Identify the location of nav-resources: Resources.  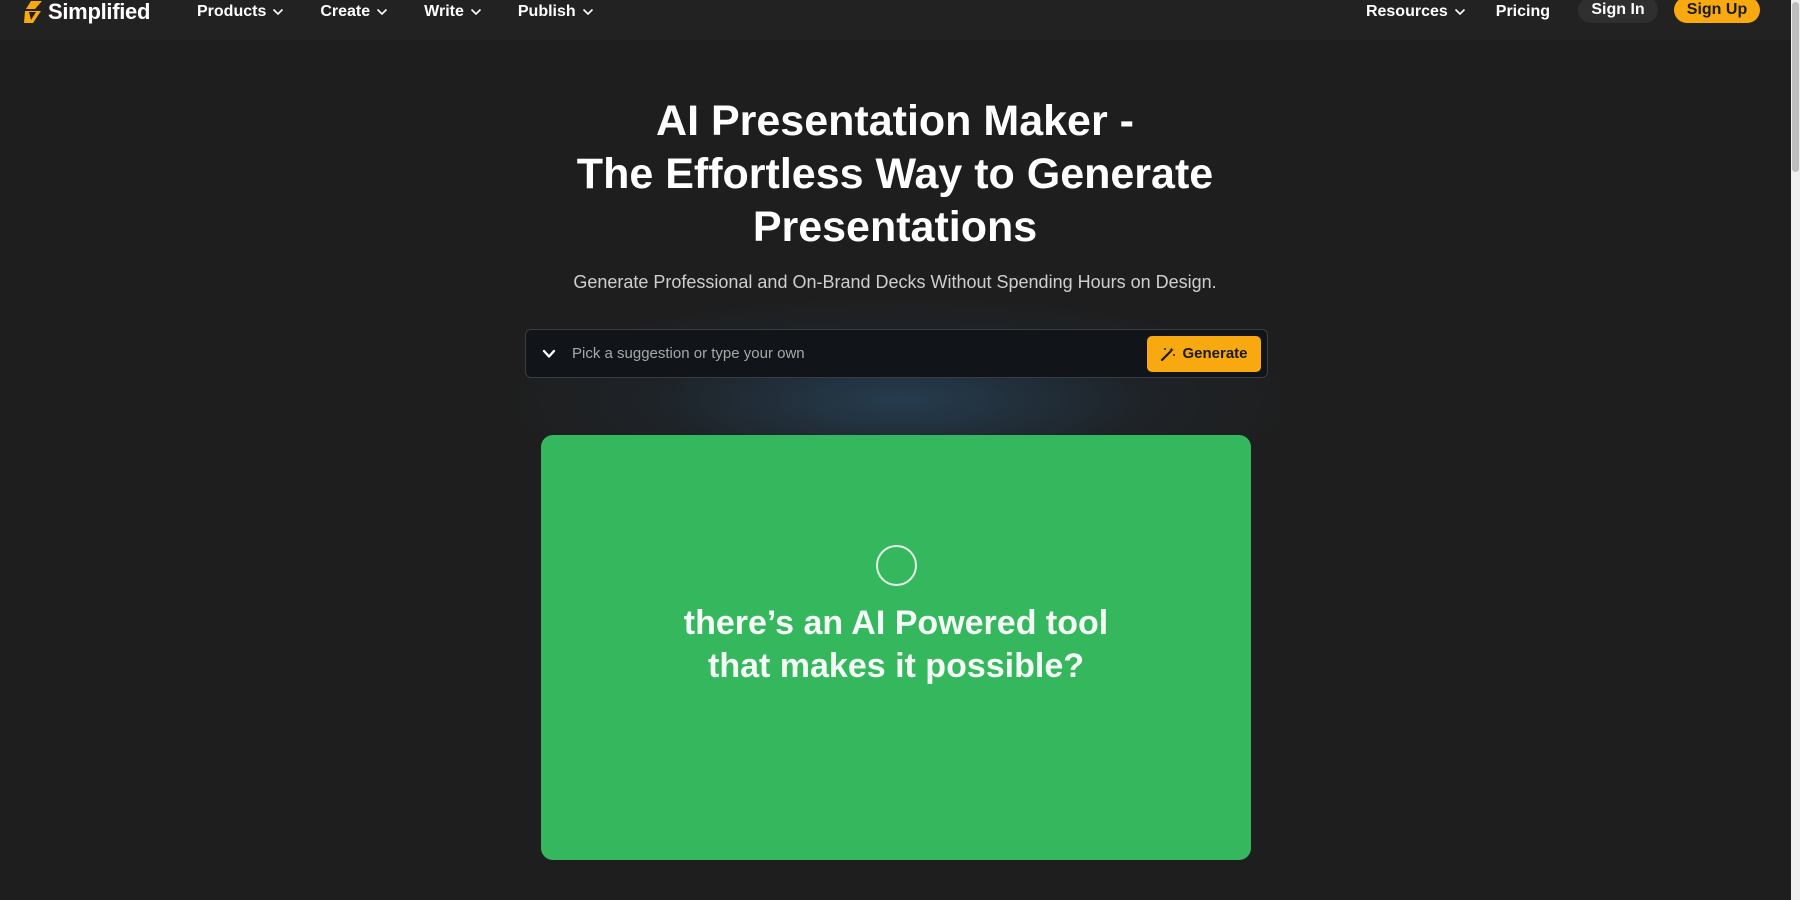
(1416, 12).